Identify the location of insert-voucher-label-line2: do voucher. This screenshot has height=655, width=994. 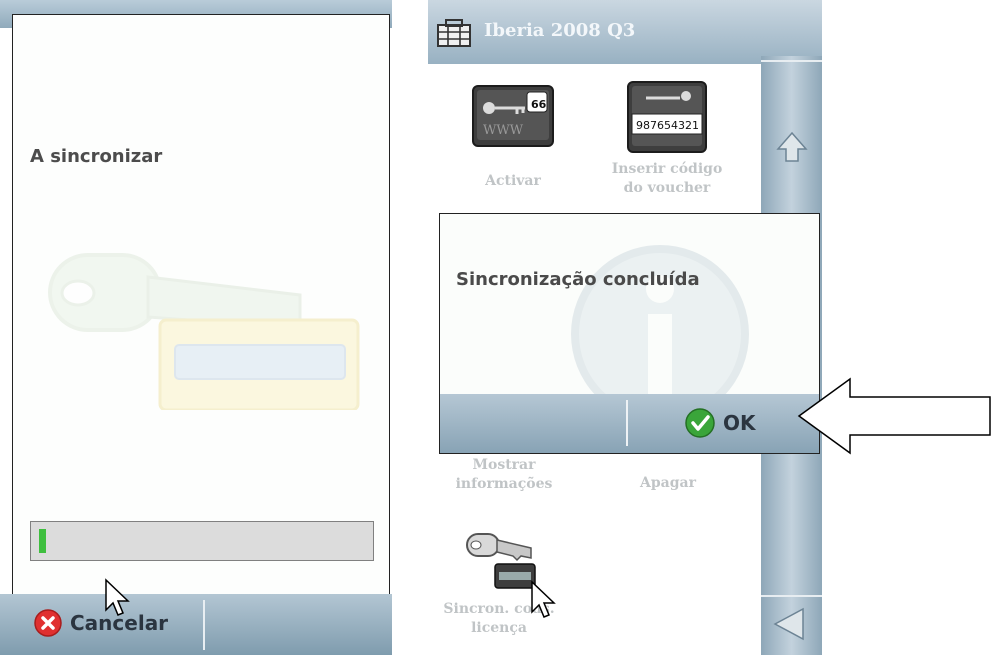
(667, 188).